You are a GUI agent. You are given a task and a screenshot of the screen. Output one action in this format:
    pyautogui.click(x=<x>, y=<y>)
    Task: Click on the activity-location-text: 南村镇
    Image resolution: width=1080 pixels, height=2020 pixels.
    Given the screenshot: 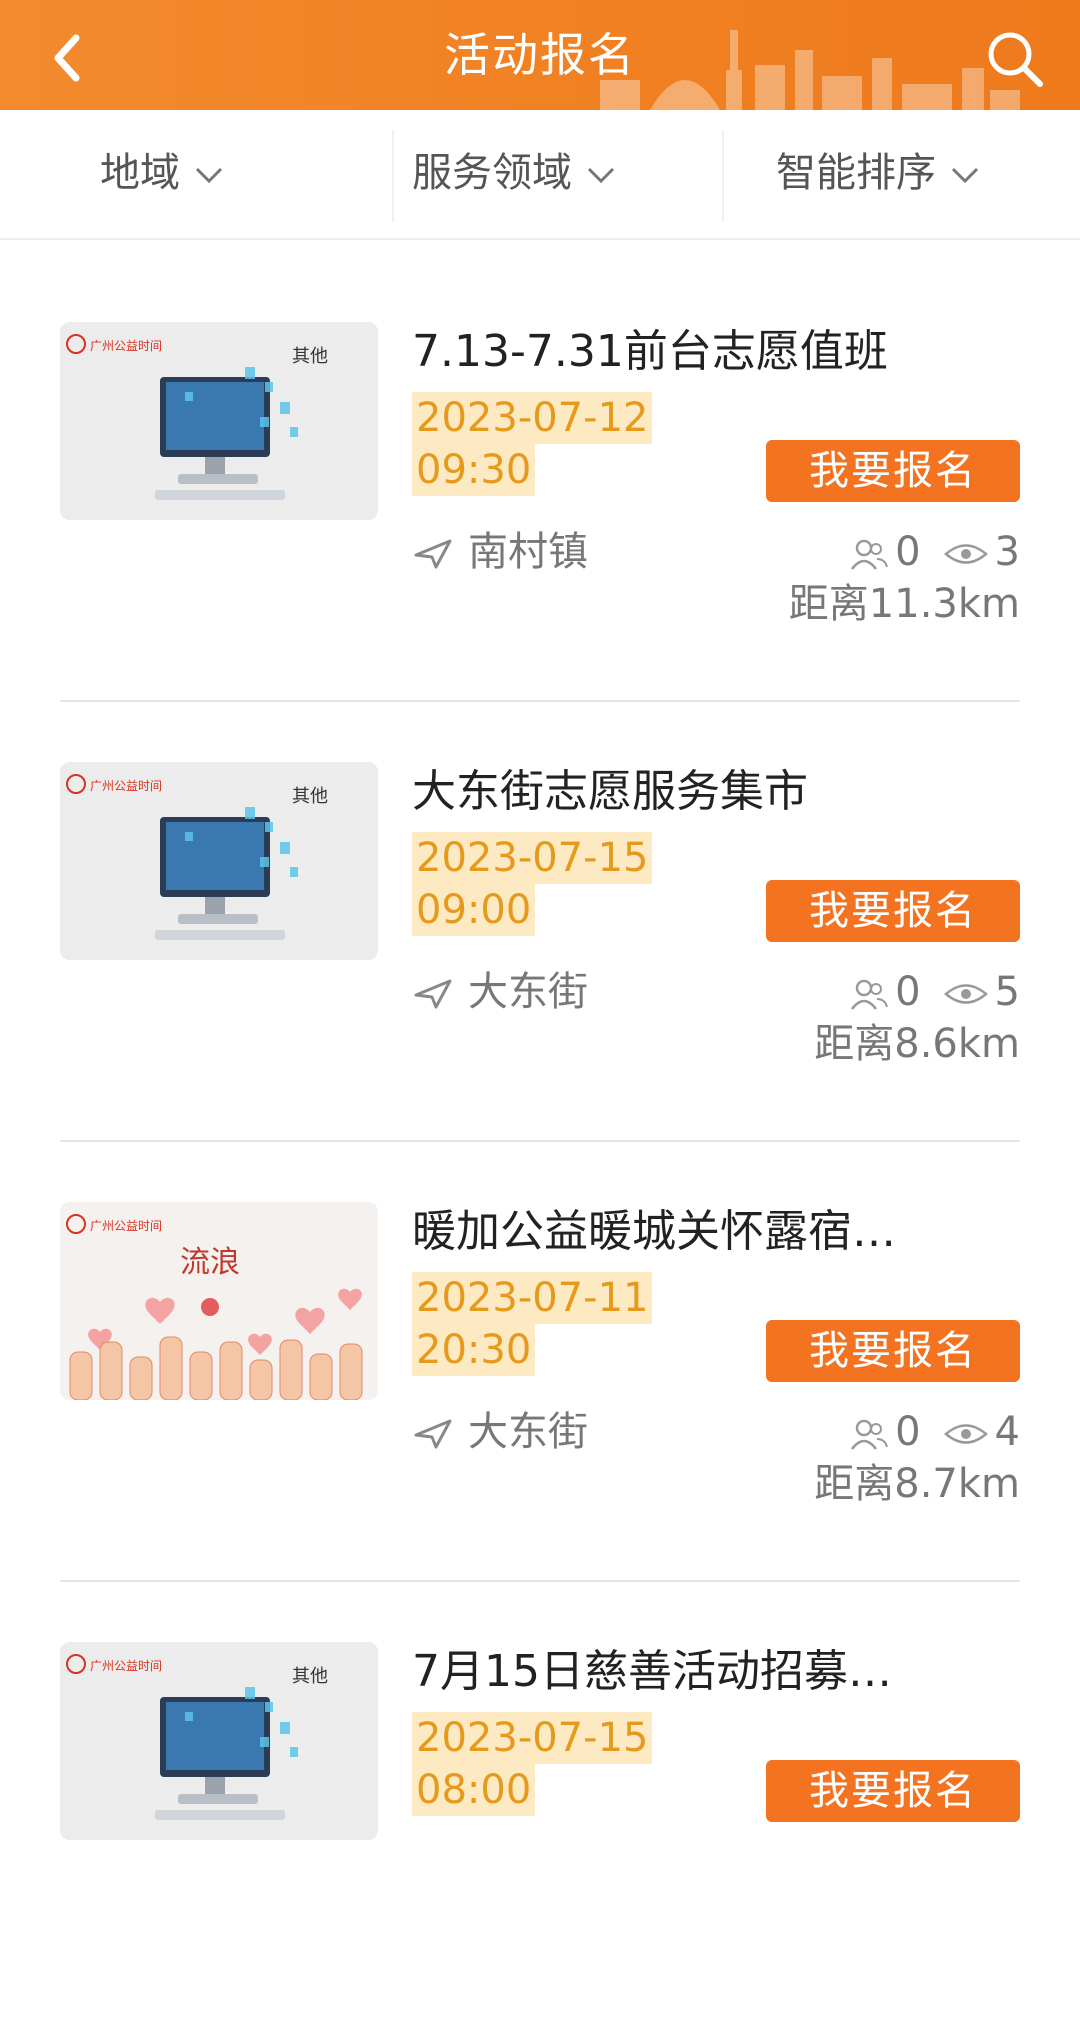 What is the action you would take?
    pyautogui.click(x=528, y=552)
    